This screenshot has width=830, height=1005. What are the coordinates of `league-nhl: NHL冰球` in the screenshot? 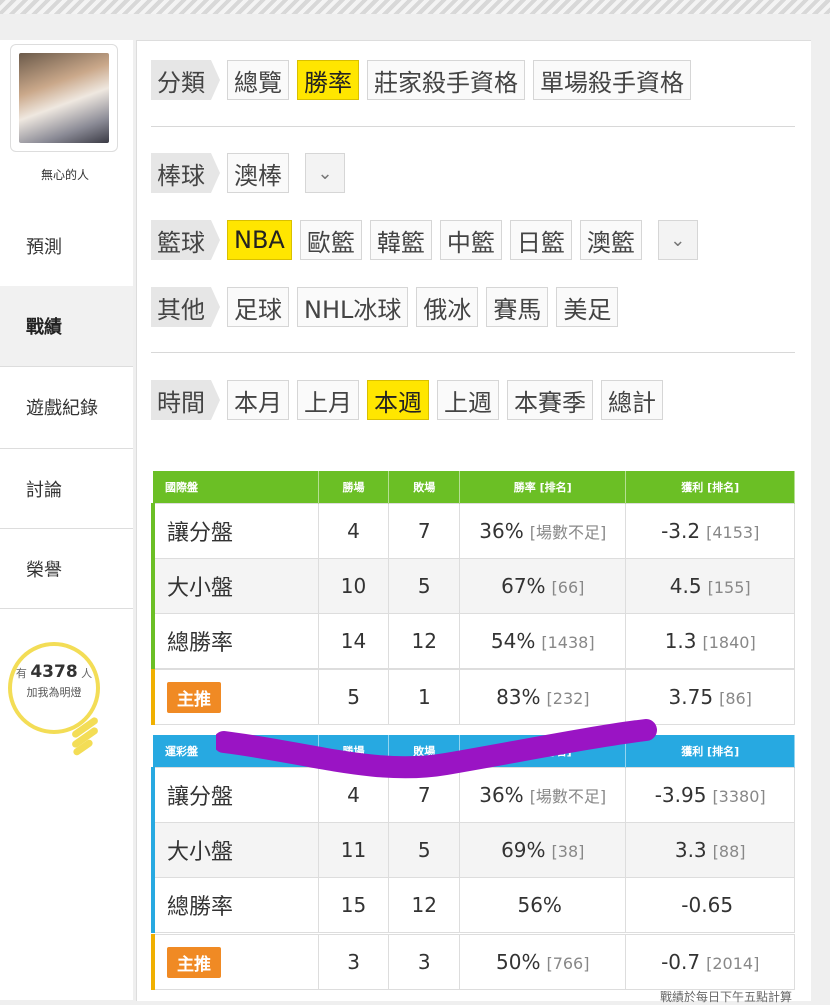 It's located at (353, 307).